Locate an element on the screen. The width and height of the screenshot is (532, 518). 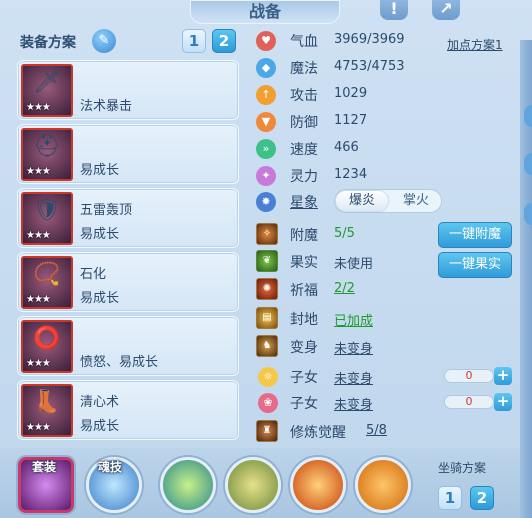
one-key-enchant-button: 一键附魔 is located at coordinates (475, 235).